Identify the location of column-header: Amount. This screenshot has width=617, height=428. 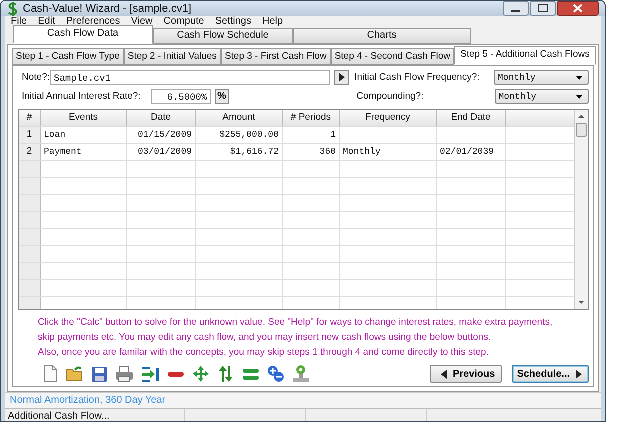
(239, 118).